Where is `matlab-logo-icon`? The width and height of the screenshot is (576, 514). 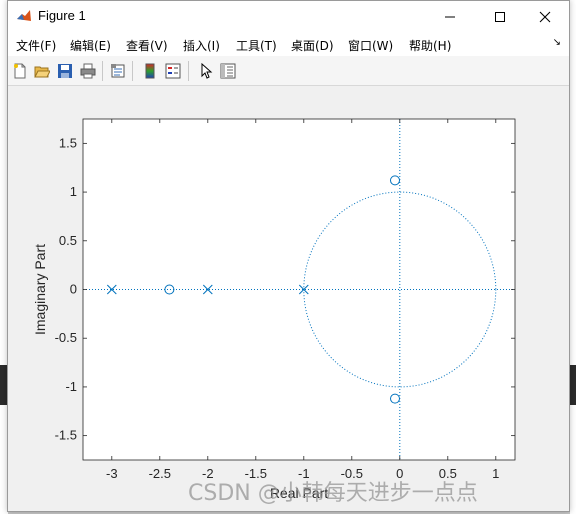
matlab-logo-icon is located at coordinates (24, 16).